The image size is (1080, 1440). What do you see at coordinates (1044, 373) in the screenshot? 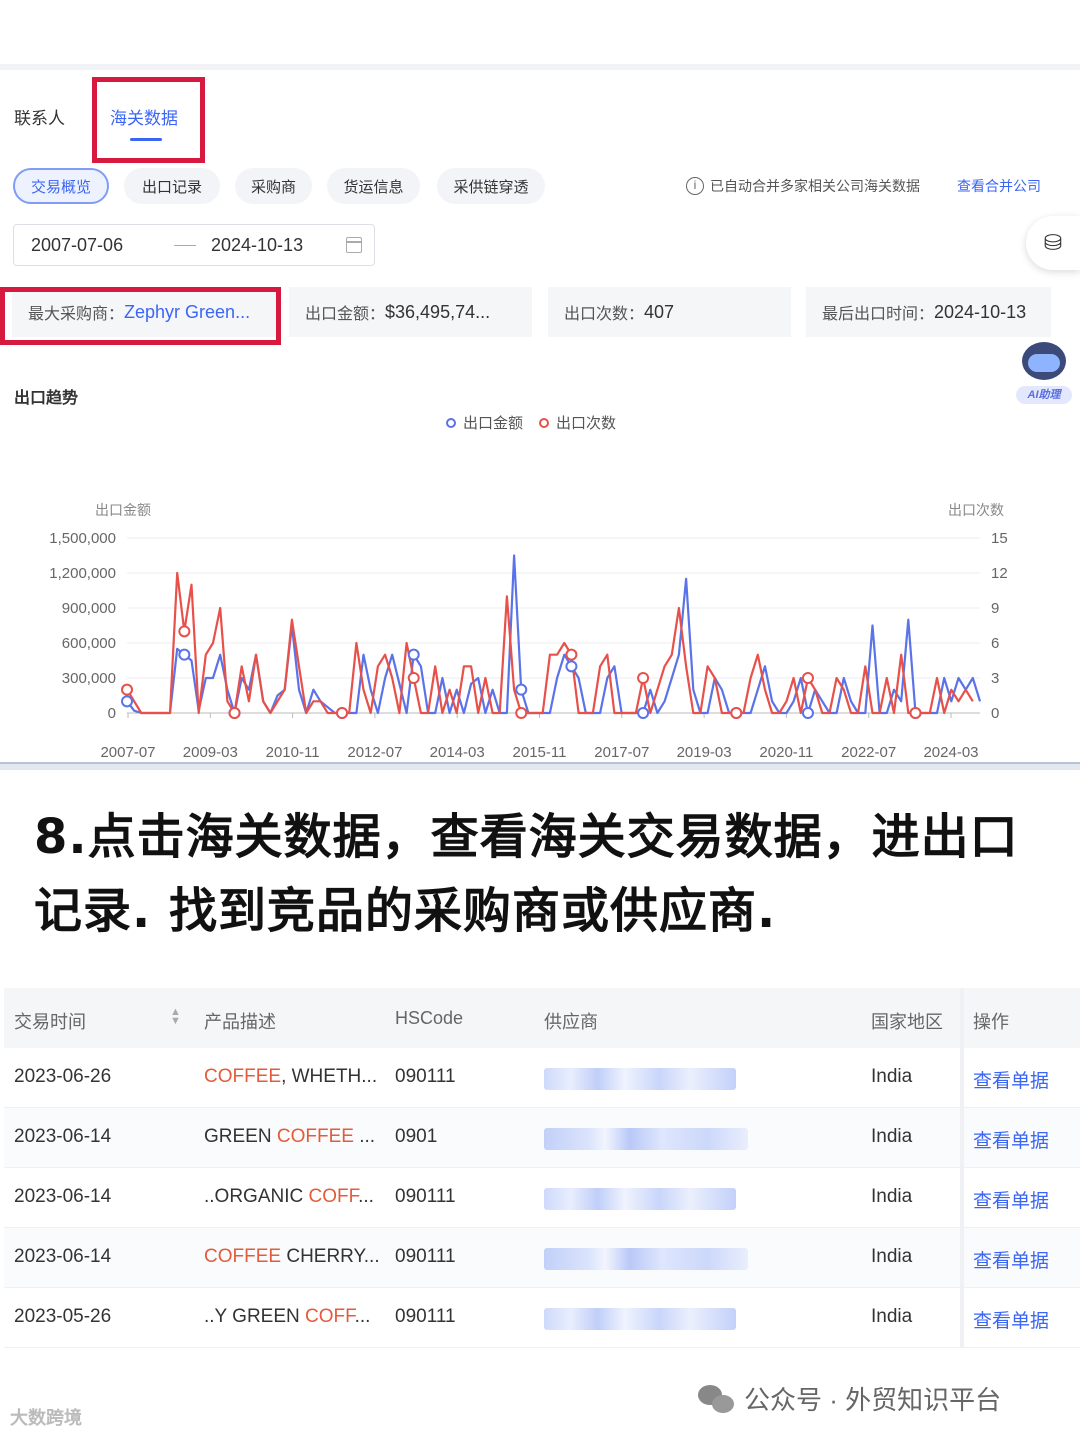
I see `ai-assistant-button: AI助理` at bounding box center [1044, 373].